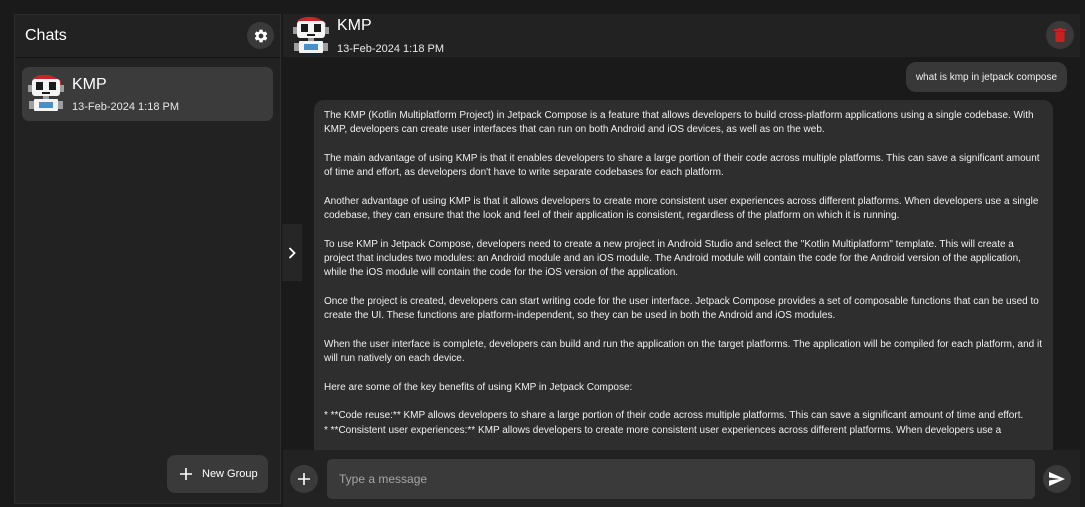 This screenshot has width=1085, height=507. I want to click on chat-header: KMP 13-Feb-2024 1:18 PM, so click(681, 35).